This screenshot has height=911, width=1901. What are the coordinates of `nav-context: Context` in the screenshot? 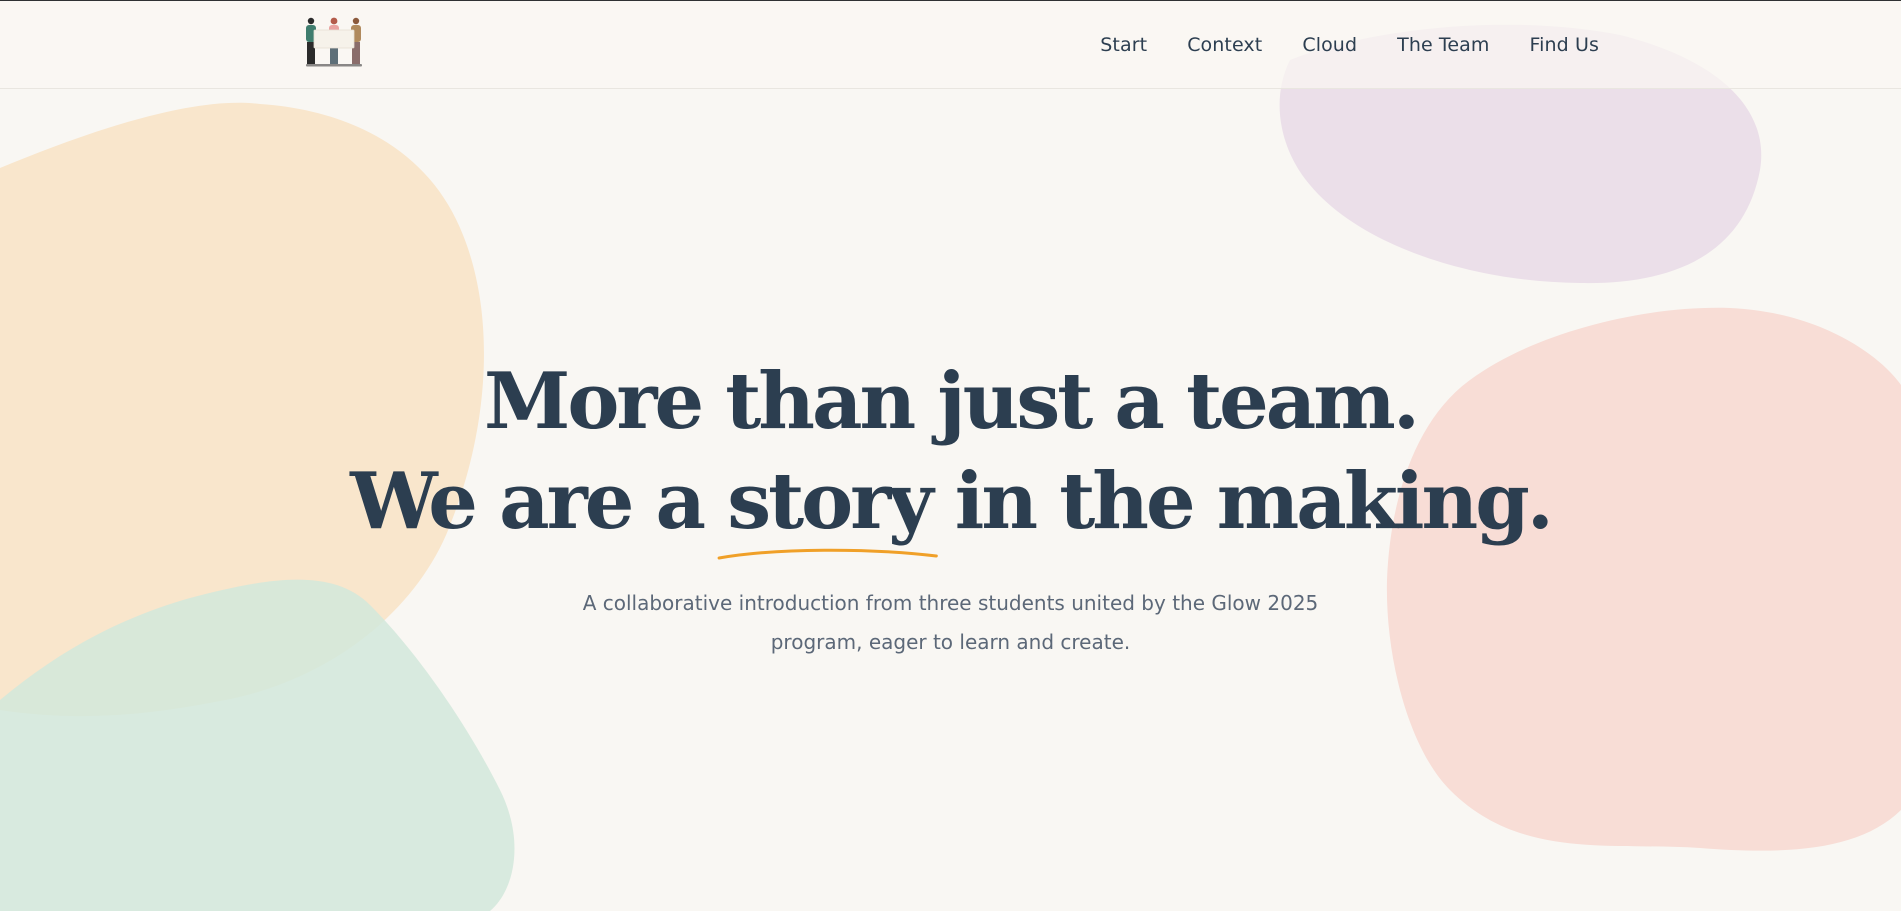 It's located at (1224, 45).